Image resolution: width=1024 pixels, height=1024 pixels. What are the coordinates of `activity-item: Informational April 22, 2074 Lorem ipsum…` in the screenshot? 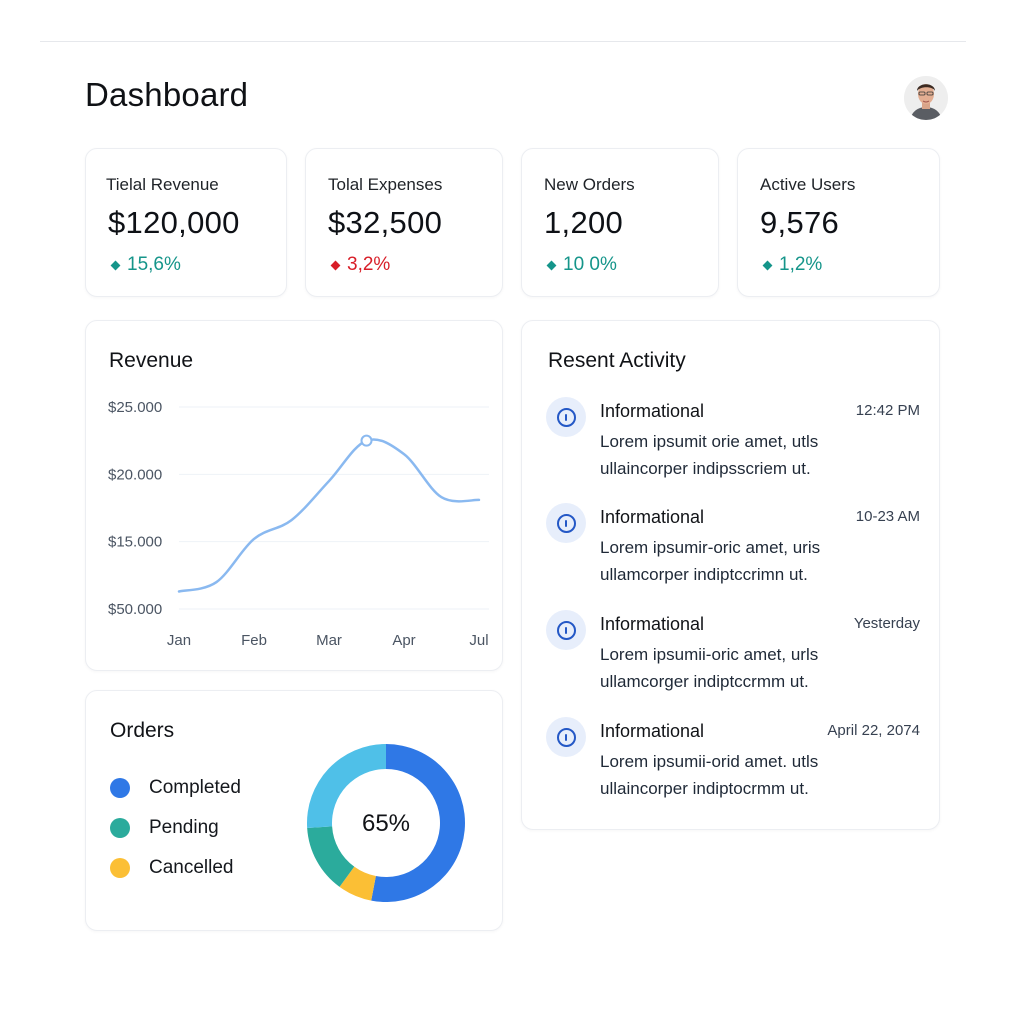 It's located at (733, 762).